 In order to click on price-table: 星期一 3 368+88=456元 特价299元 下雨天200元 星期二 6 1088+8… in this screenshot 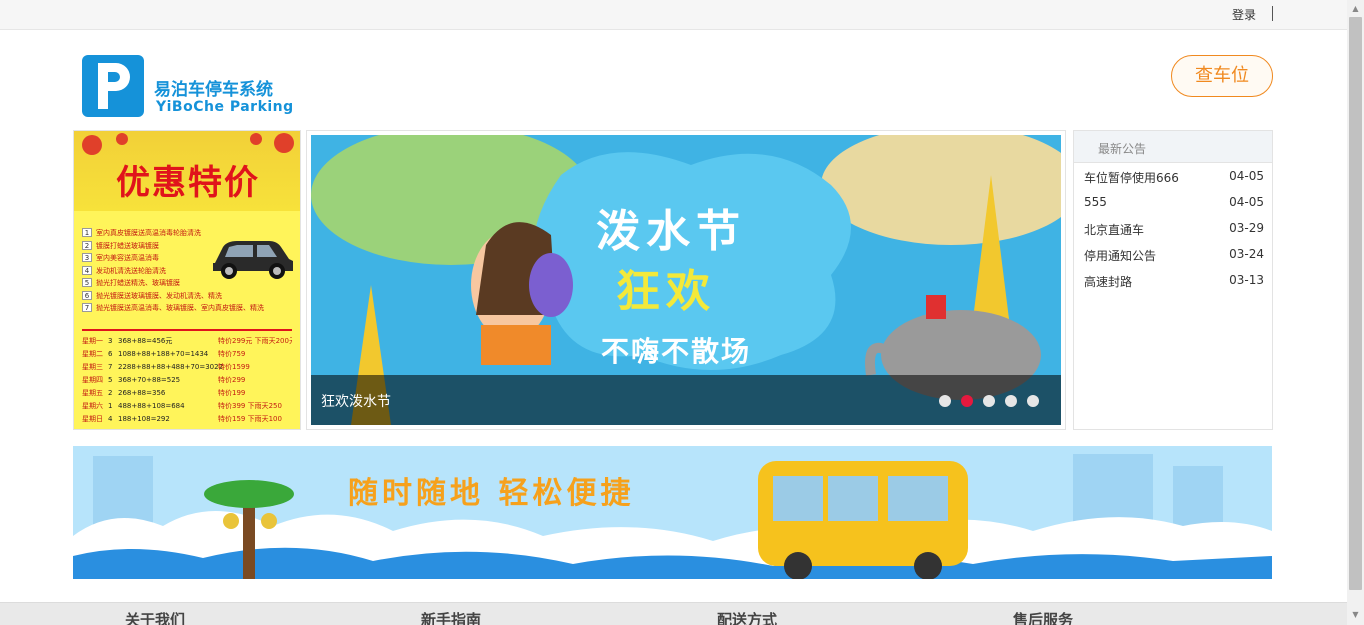, I will do `click(187, 380)`.